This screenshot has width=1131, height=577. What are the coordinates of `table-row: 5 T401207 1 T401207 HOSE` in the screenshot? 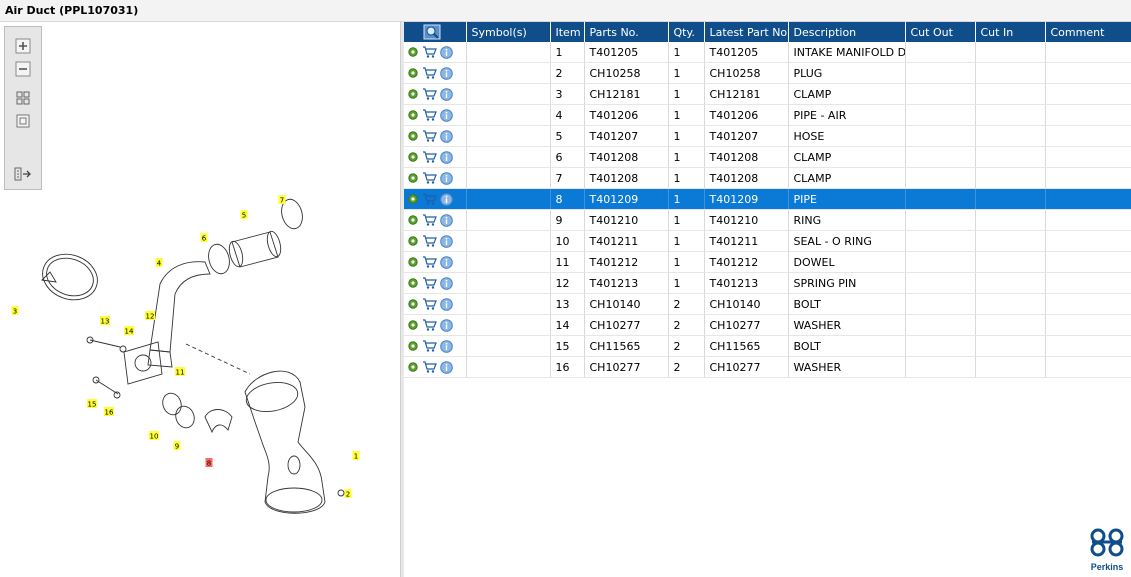 It's located at (767, 136).